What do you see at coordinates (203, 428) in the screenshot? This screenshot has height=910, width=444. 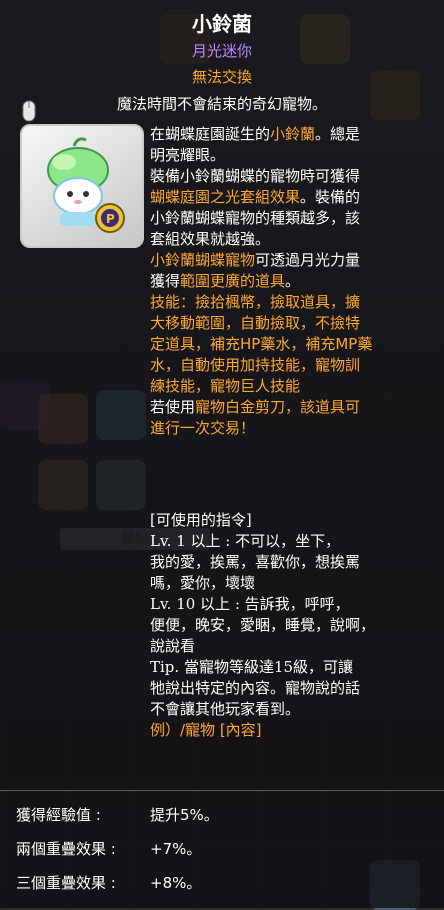 I see `desc-highlight: 進行一次交易！` at bounding box center [203, 428].